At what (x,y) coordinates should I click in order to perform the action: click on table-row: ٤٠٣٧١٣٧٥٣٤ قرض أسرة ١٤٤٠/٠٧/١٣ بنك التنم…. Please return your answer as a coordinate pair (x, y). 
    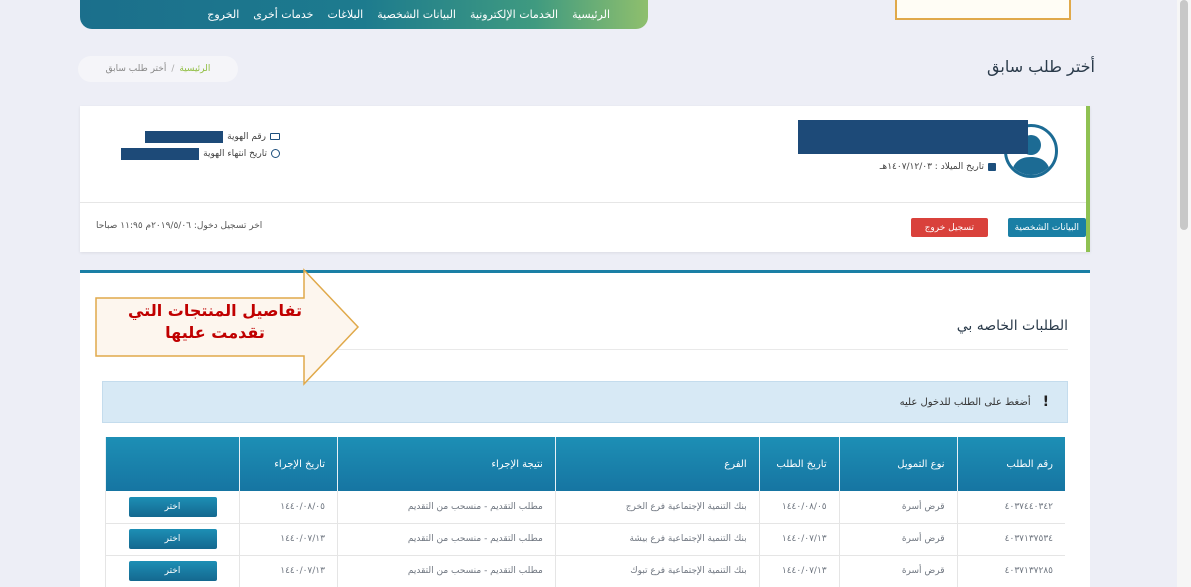
    Looking at the image, I should click on (584, 539).